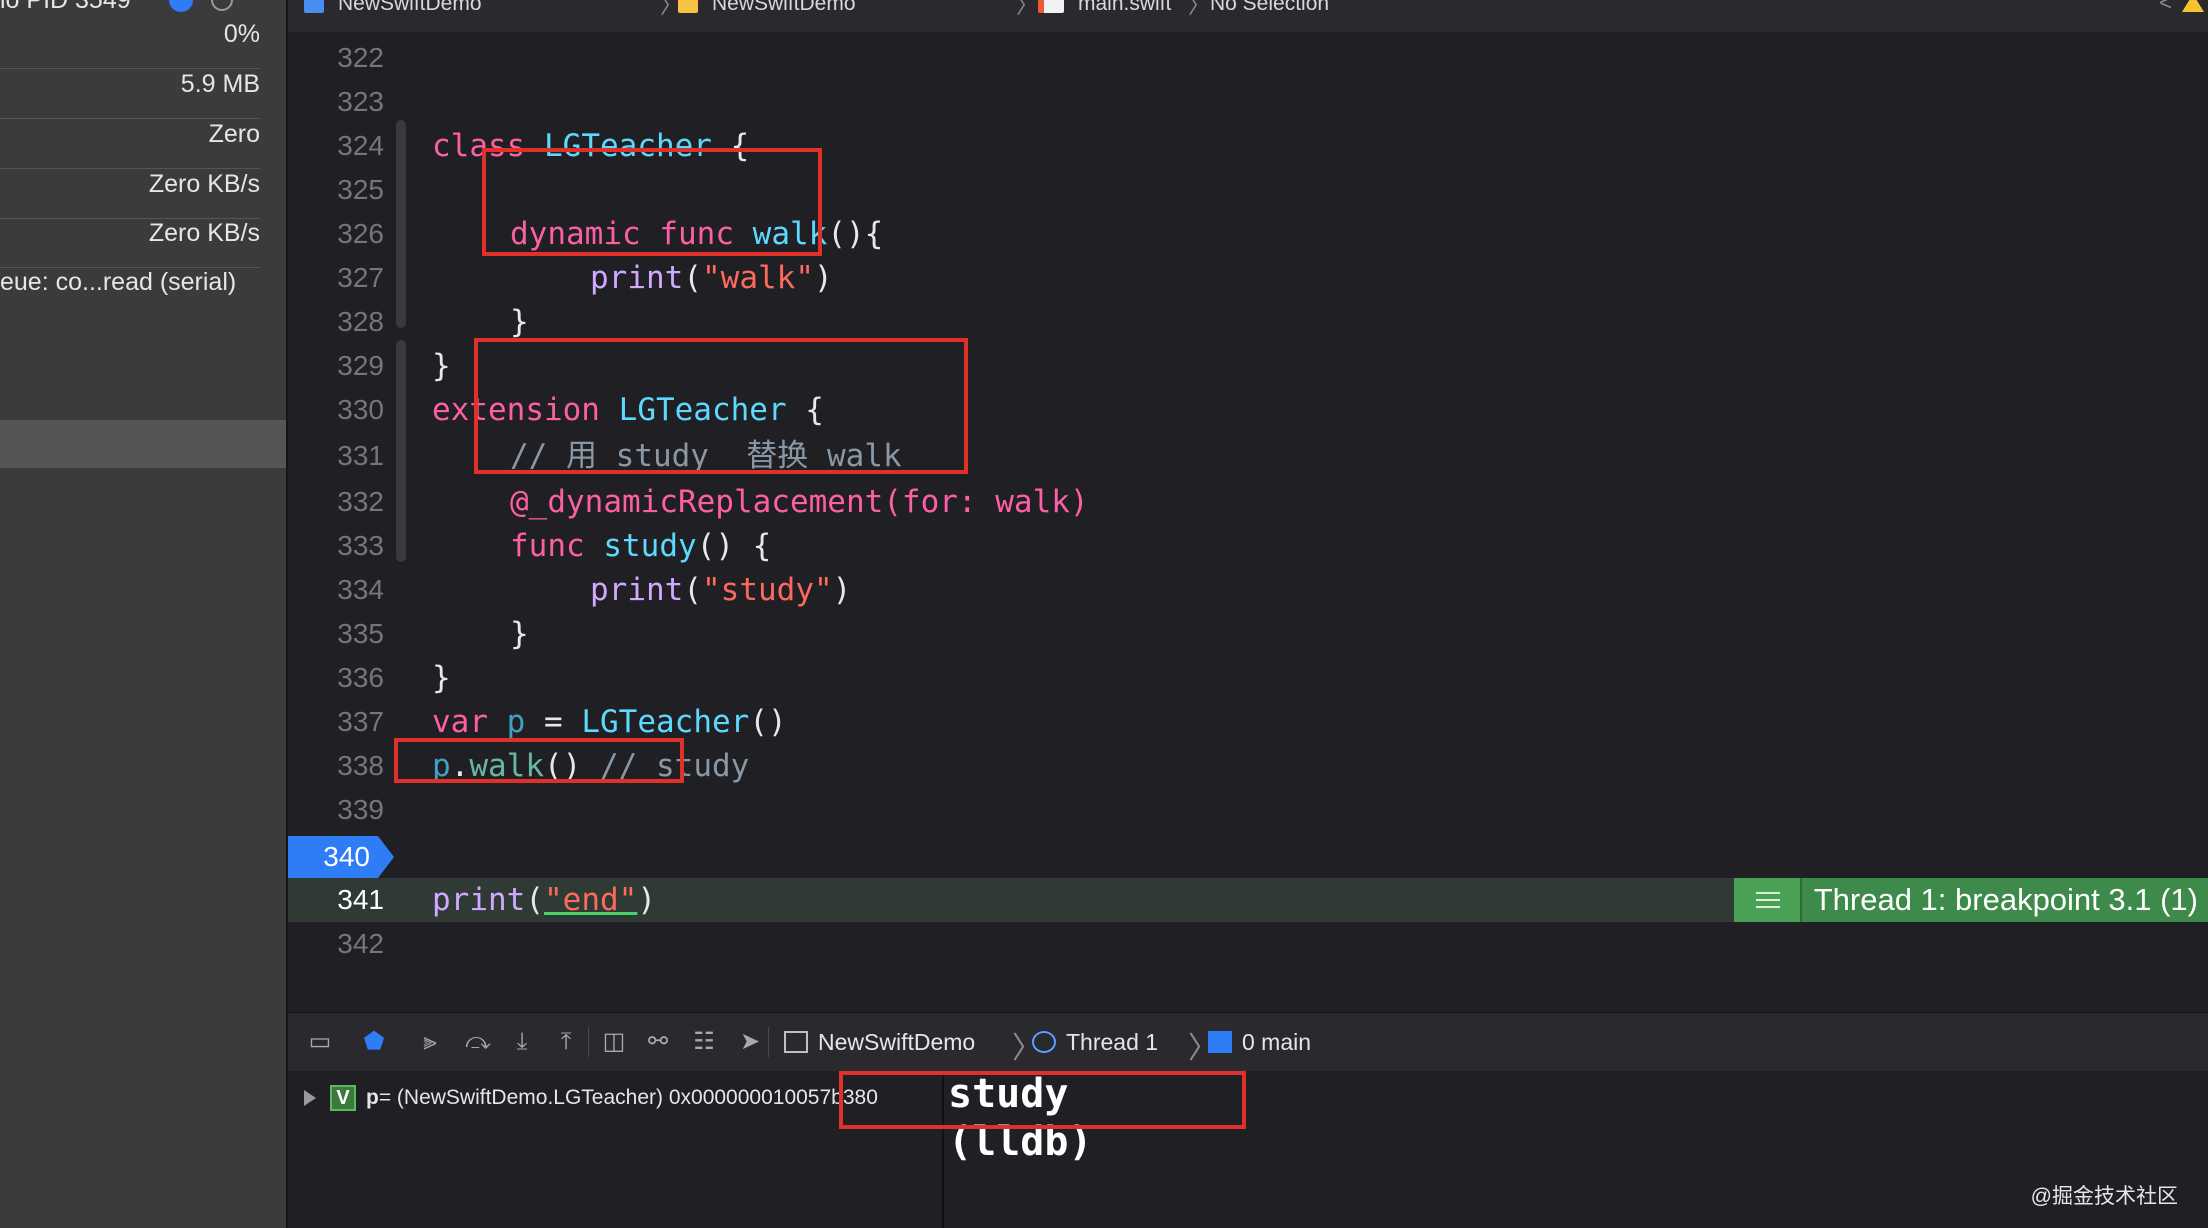 The height and width of the screenshot is (1228, 2208). What do you see at coordinates (767, 10) in the screenshot?
I see `jumpbar-folder: NewSwiftDemo` at bounding box center [767, 10].